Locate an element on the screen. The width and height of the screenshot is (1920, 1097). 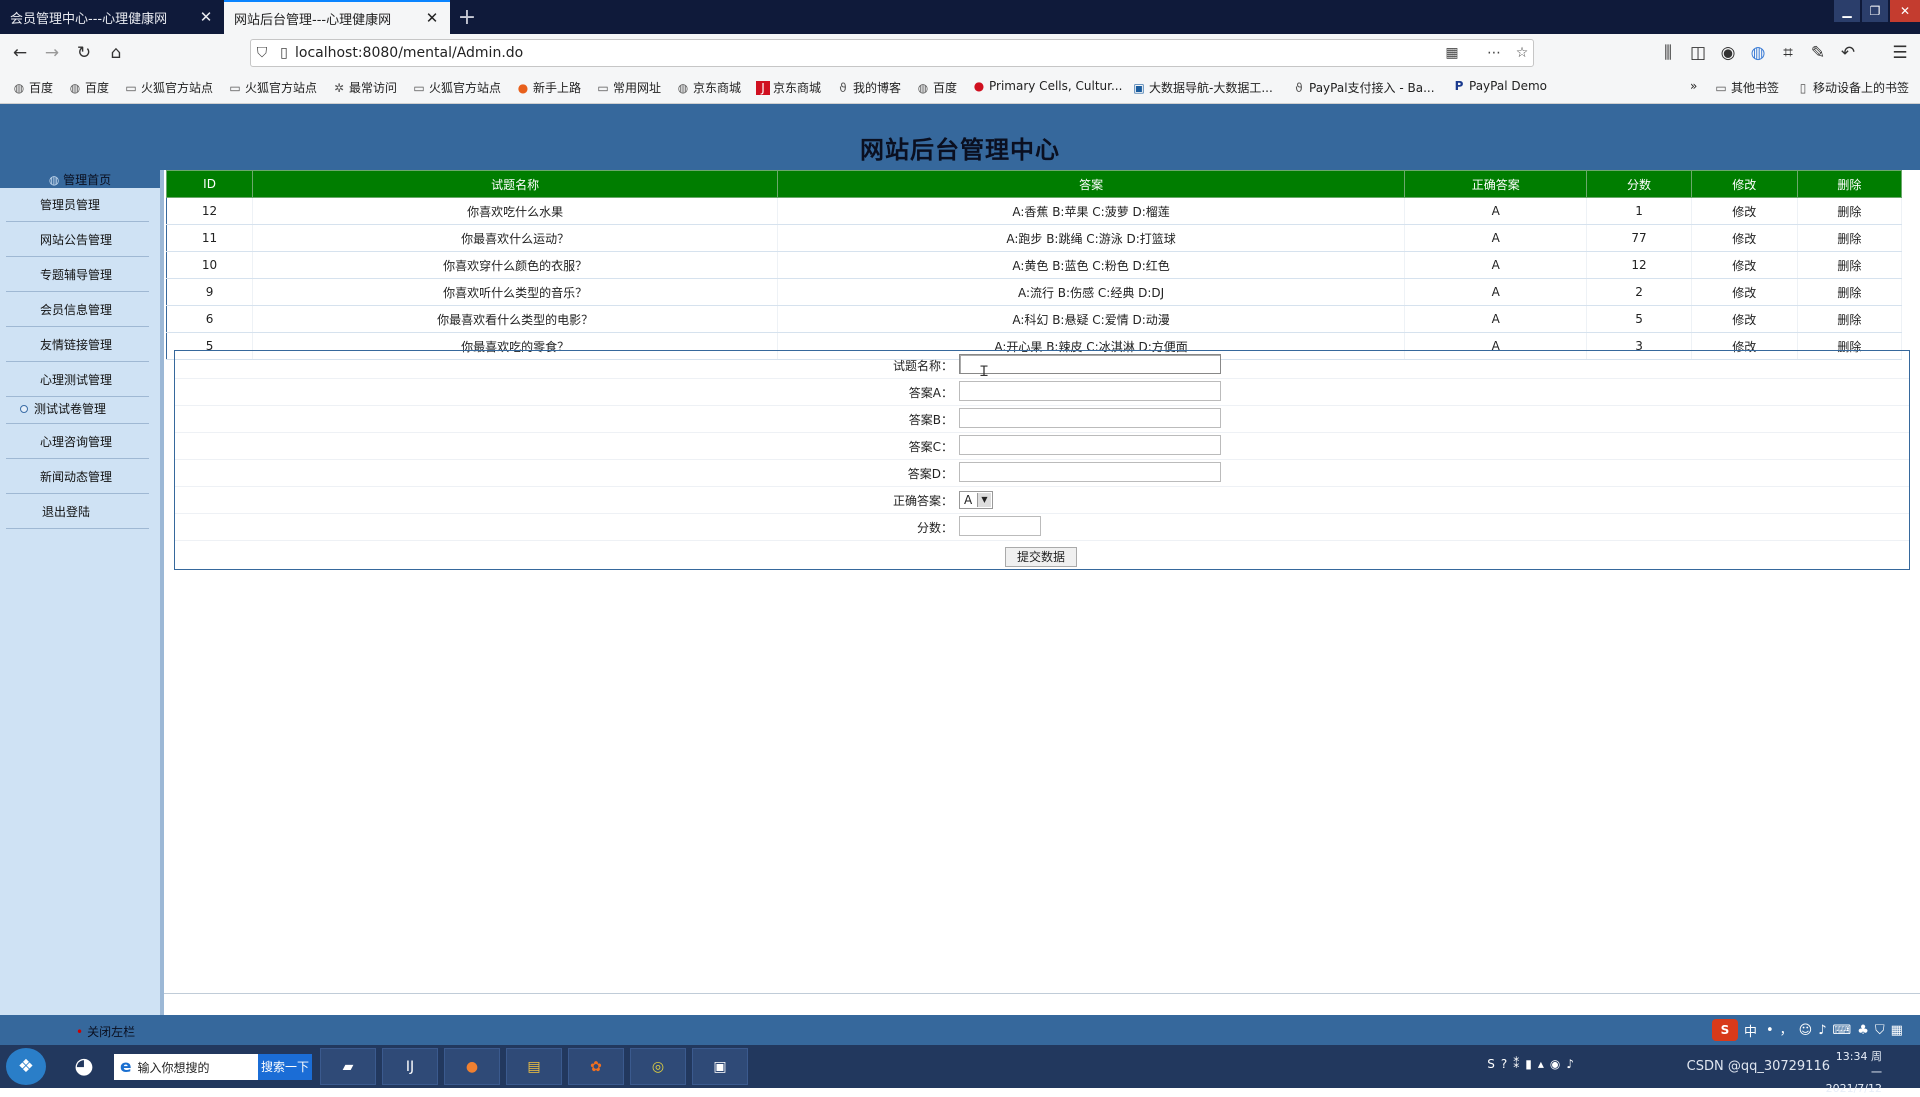
sidebar-item-consultations: 心理咨询管理 is located at coordinates (77, 442).